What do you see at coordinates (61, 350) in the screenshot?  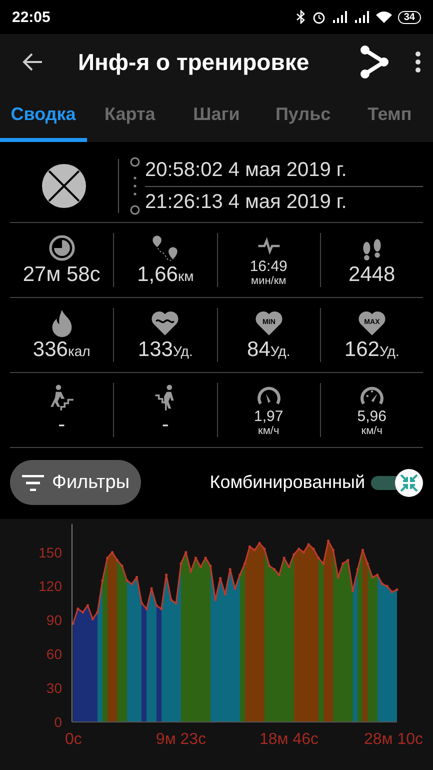 I see `stat-value: 336кал` at bounding box center [61, 350].